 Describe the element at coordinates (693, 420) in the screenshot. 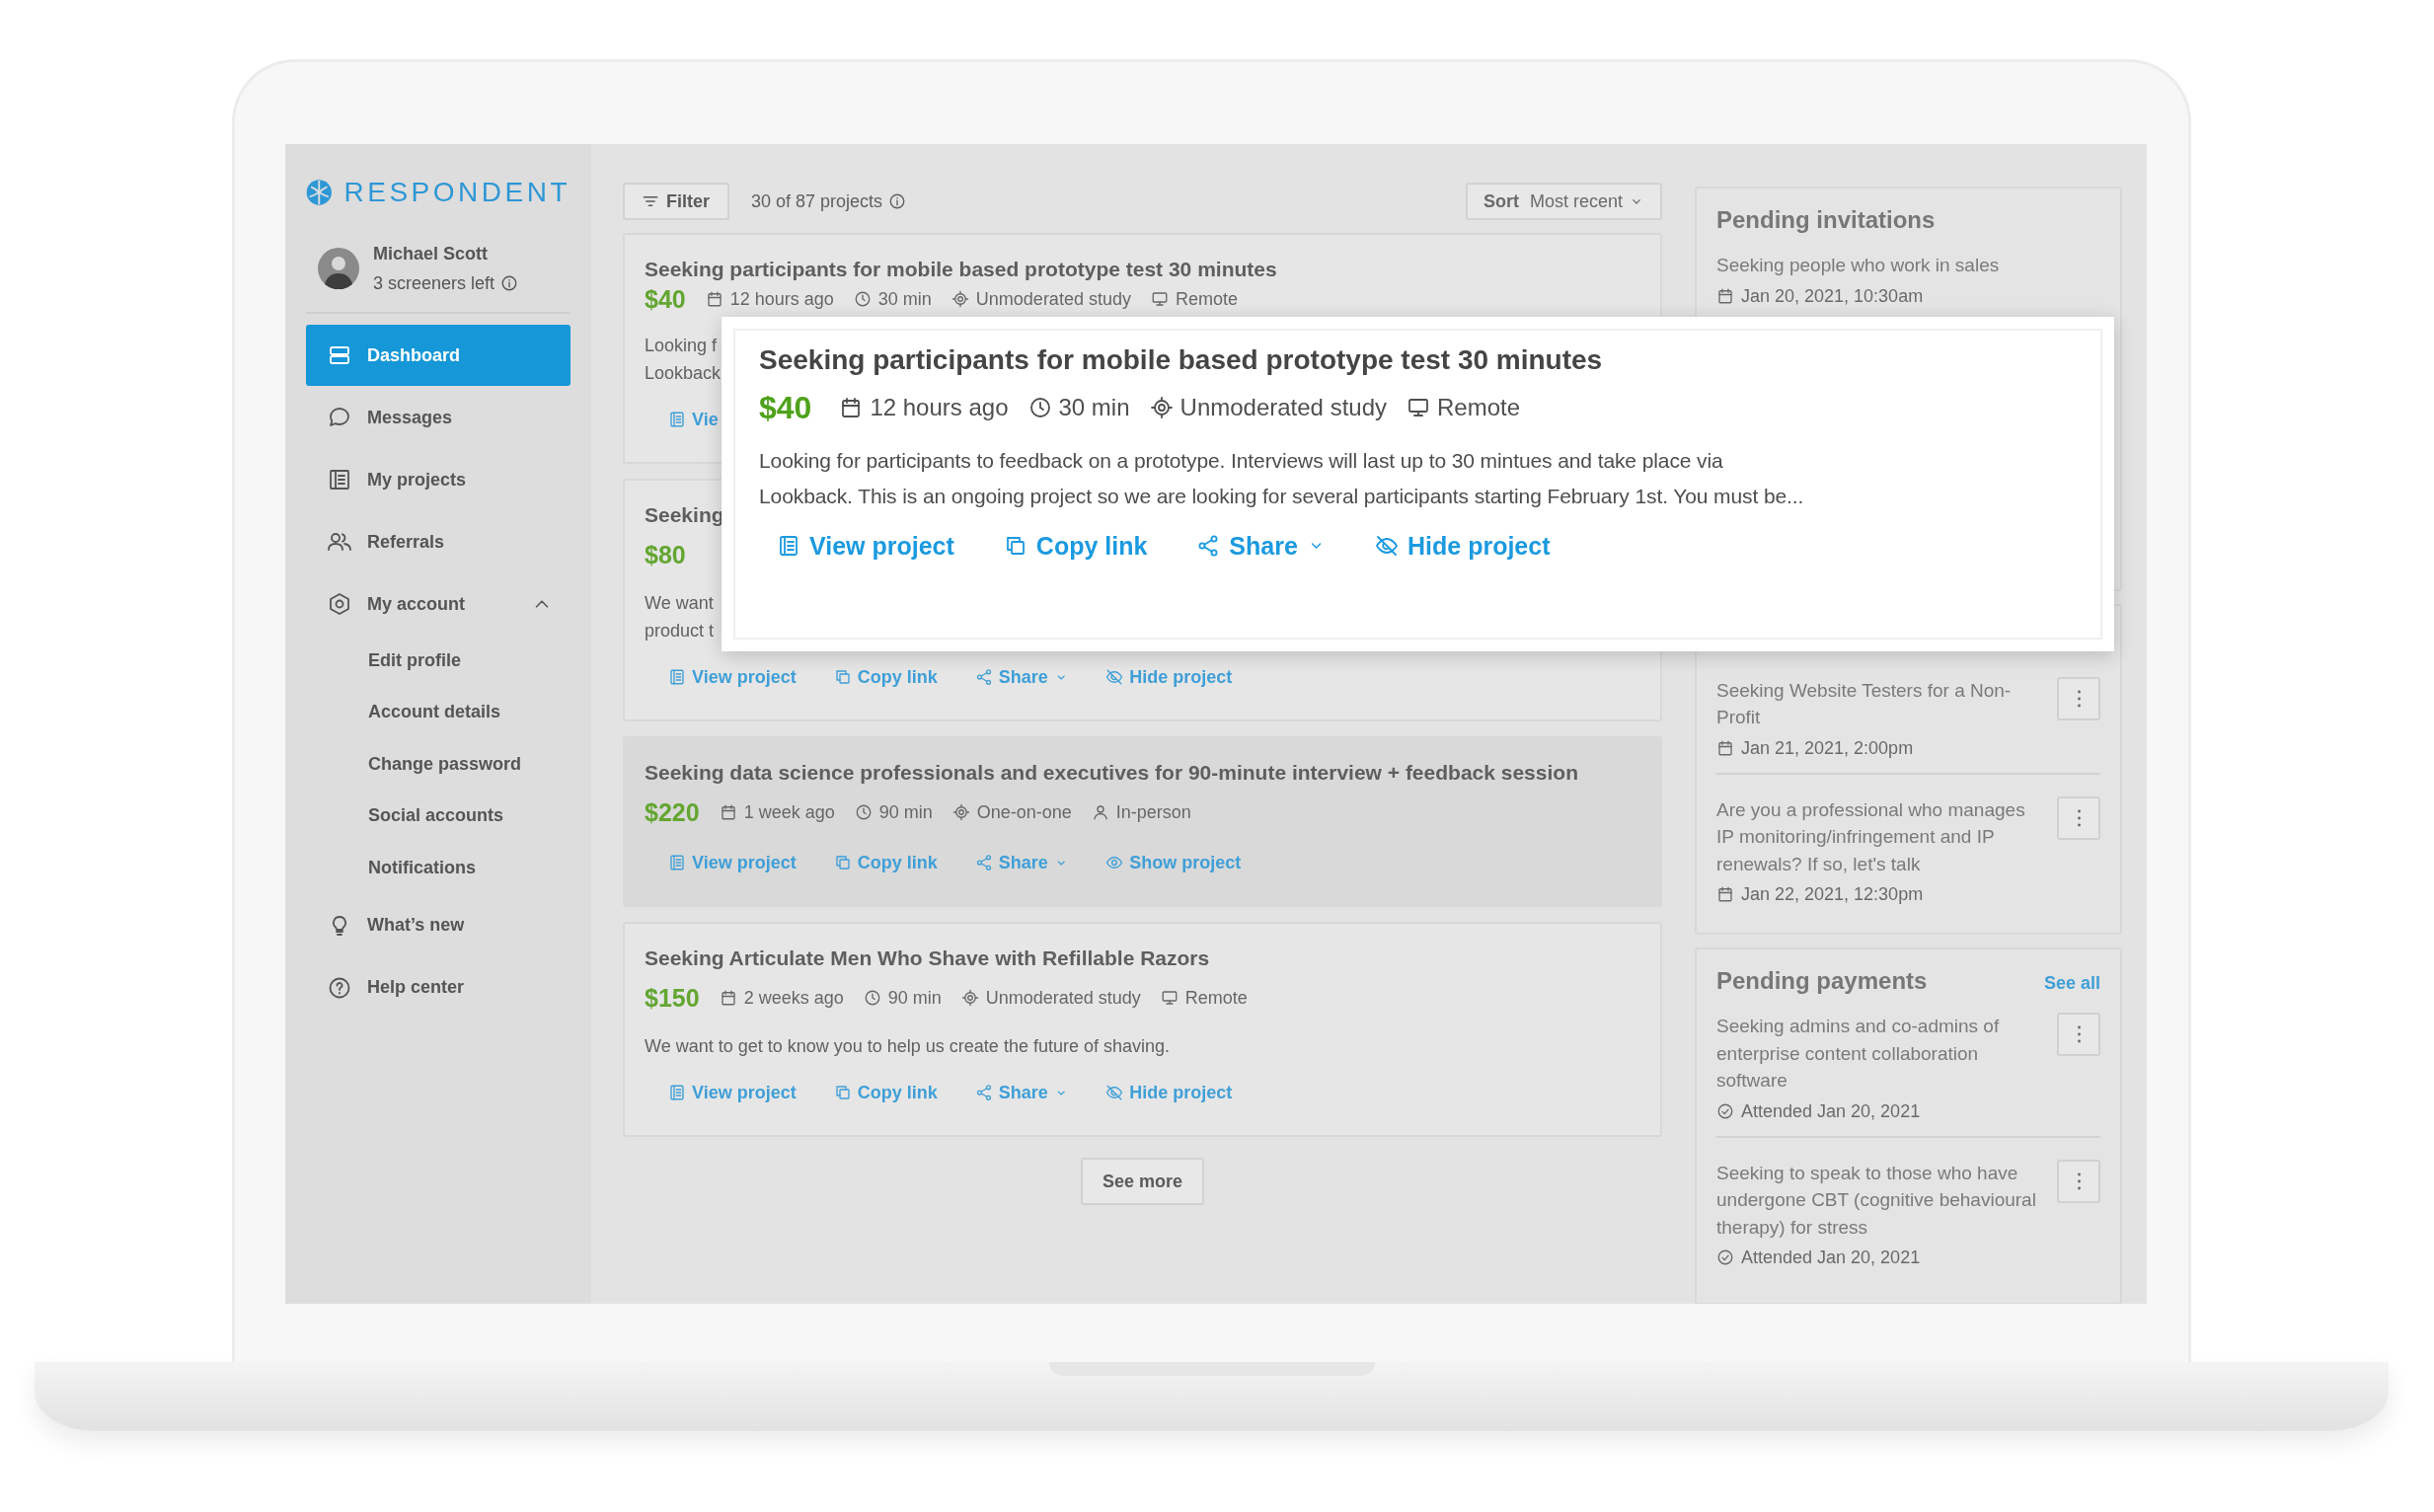

I see `view-link: Vie` at that location.